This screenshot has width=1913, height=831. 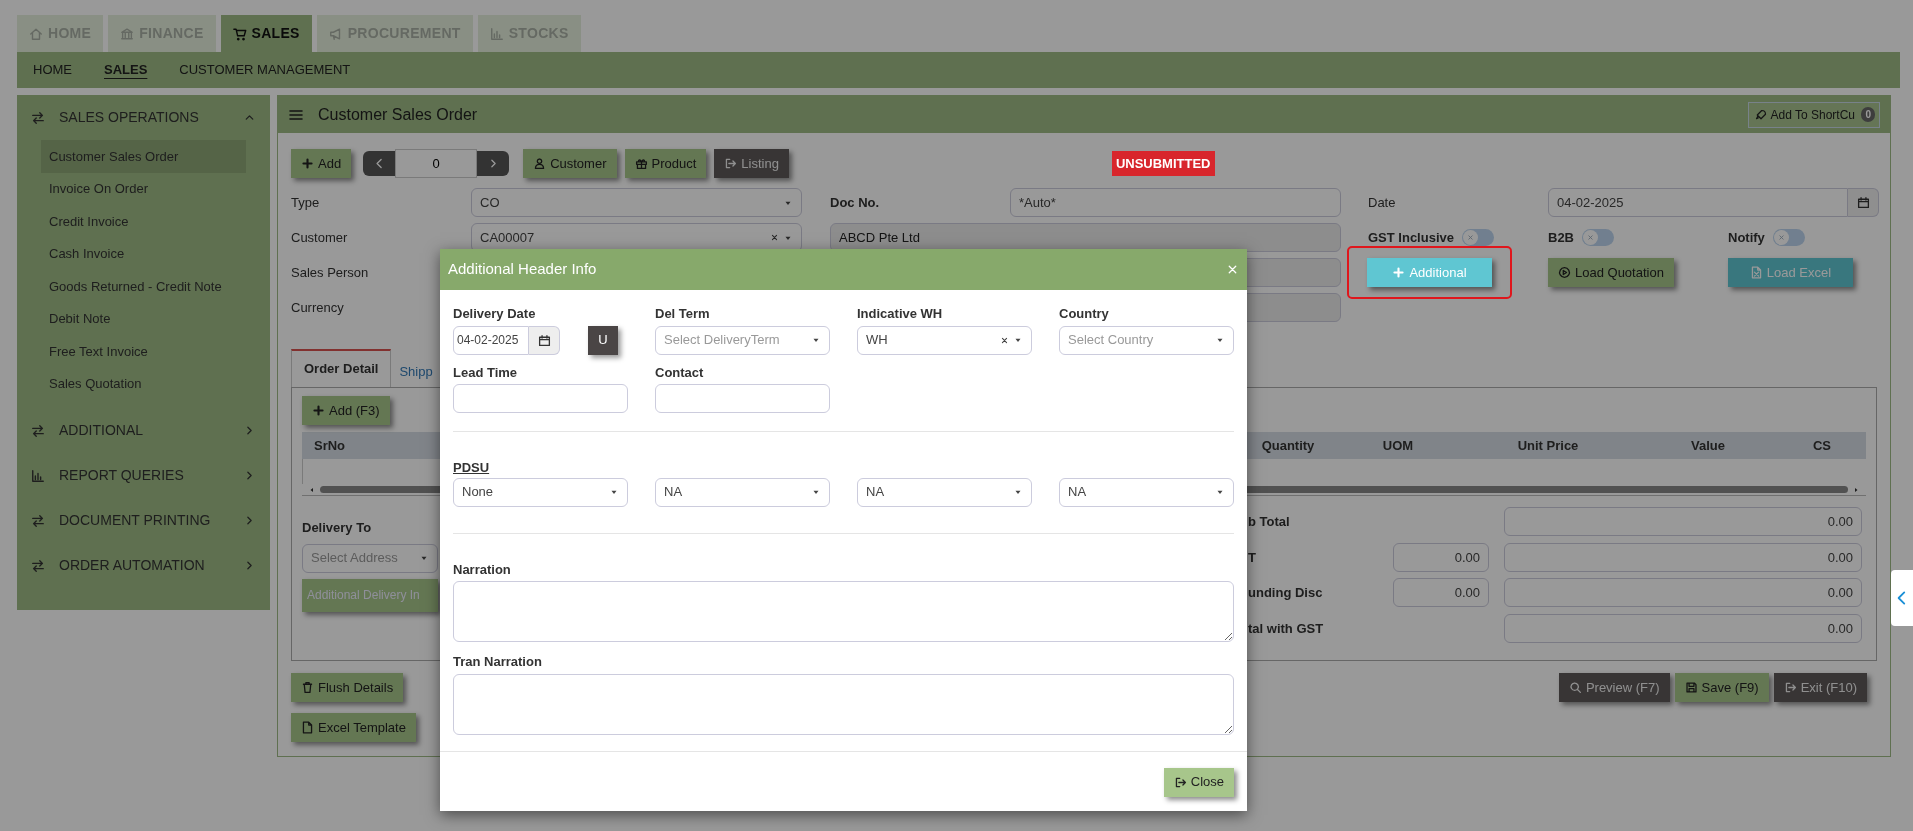 What do you see at coordinates (143, 253) in the screenshot?
I see `sidebar-item: Cash Invoice` at bounding box center [143, 253].